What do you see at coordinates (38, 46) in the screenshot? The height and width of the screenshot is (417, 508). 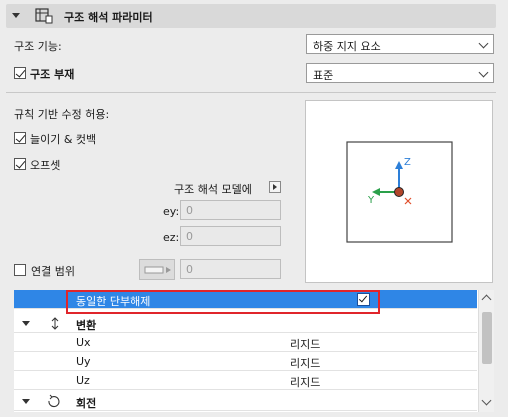 I see `structural-function-label: 구조 기능:` at bounding box center [38, 46].